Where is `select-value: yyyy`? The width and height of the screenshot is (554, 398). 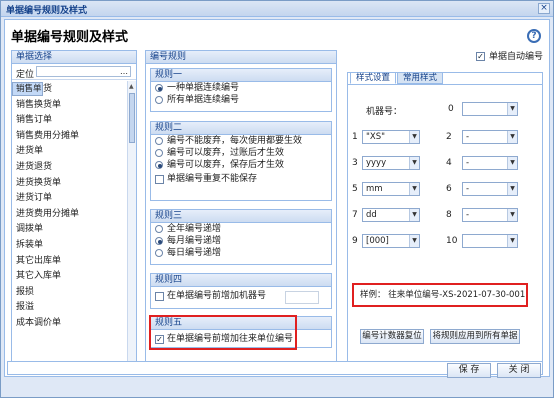
select-value: yyyy is located at coordinates (376, 163).